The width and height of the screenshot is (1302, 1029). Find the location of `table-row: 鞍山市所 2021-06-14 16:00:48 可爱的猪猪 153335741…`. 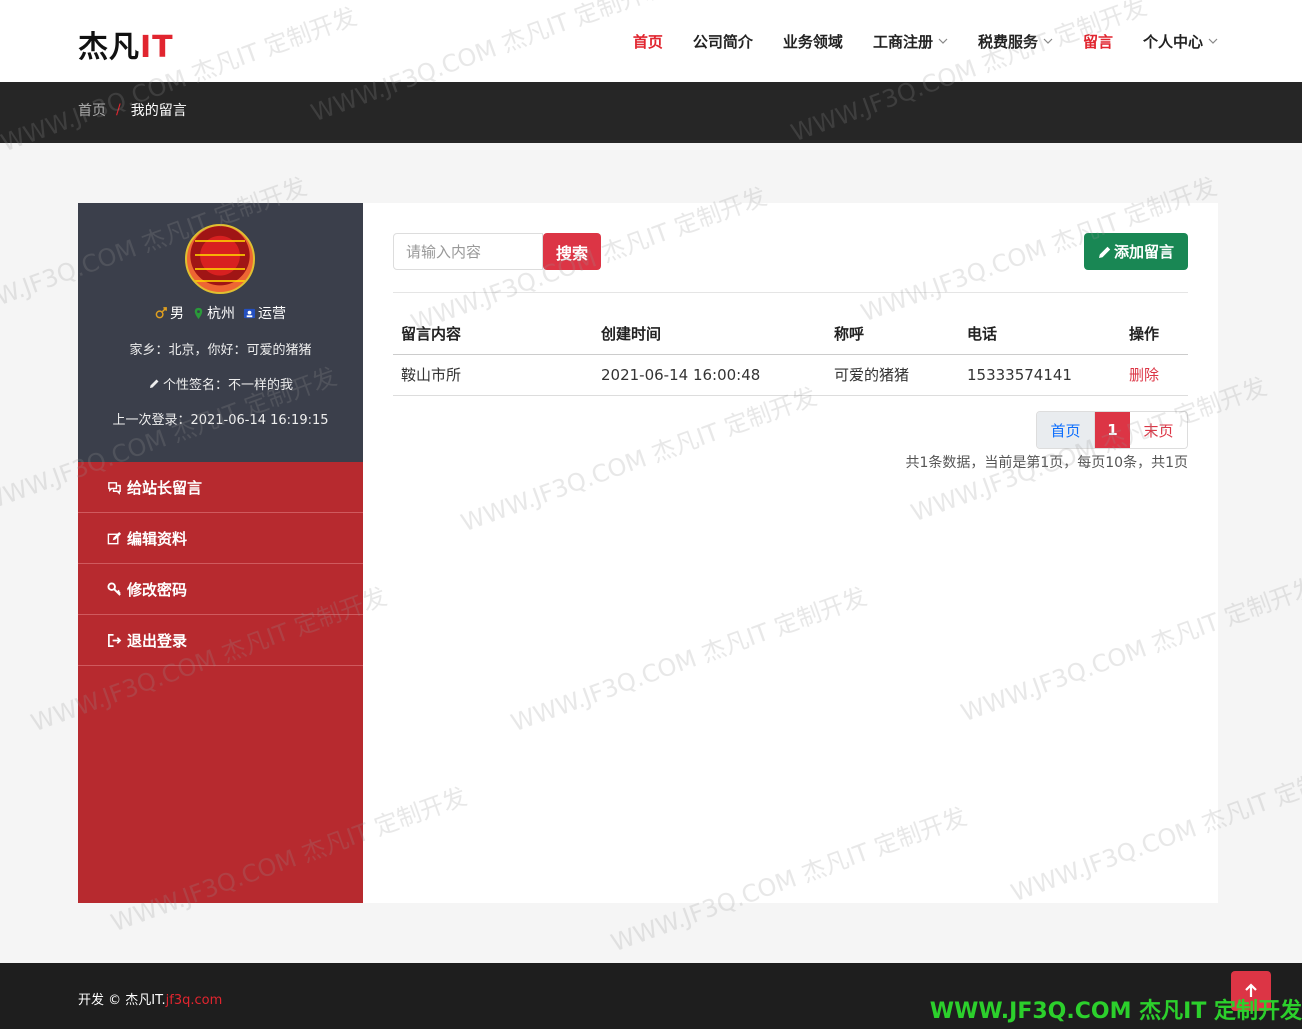

table-row: 鞍山市所 2021-06-14 16:00:48 可爱的猪猪 153335741… is located at coordinates (790, 375).